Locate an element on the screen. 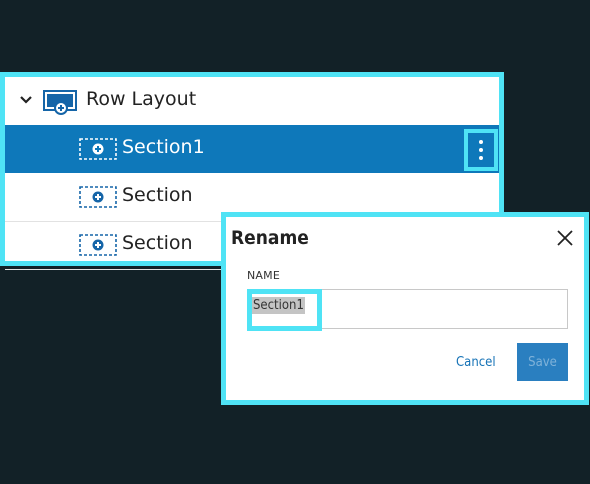  tree-item-section1: Section1 is located at coordinates (252, 149).